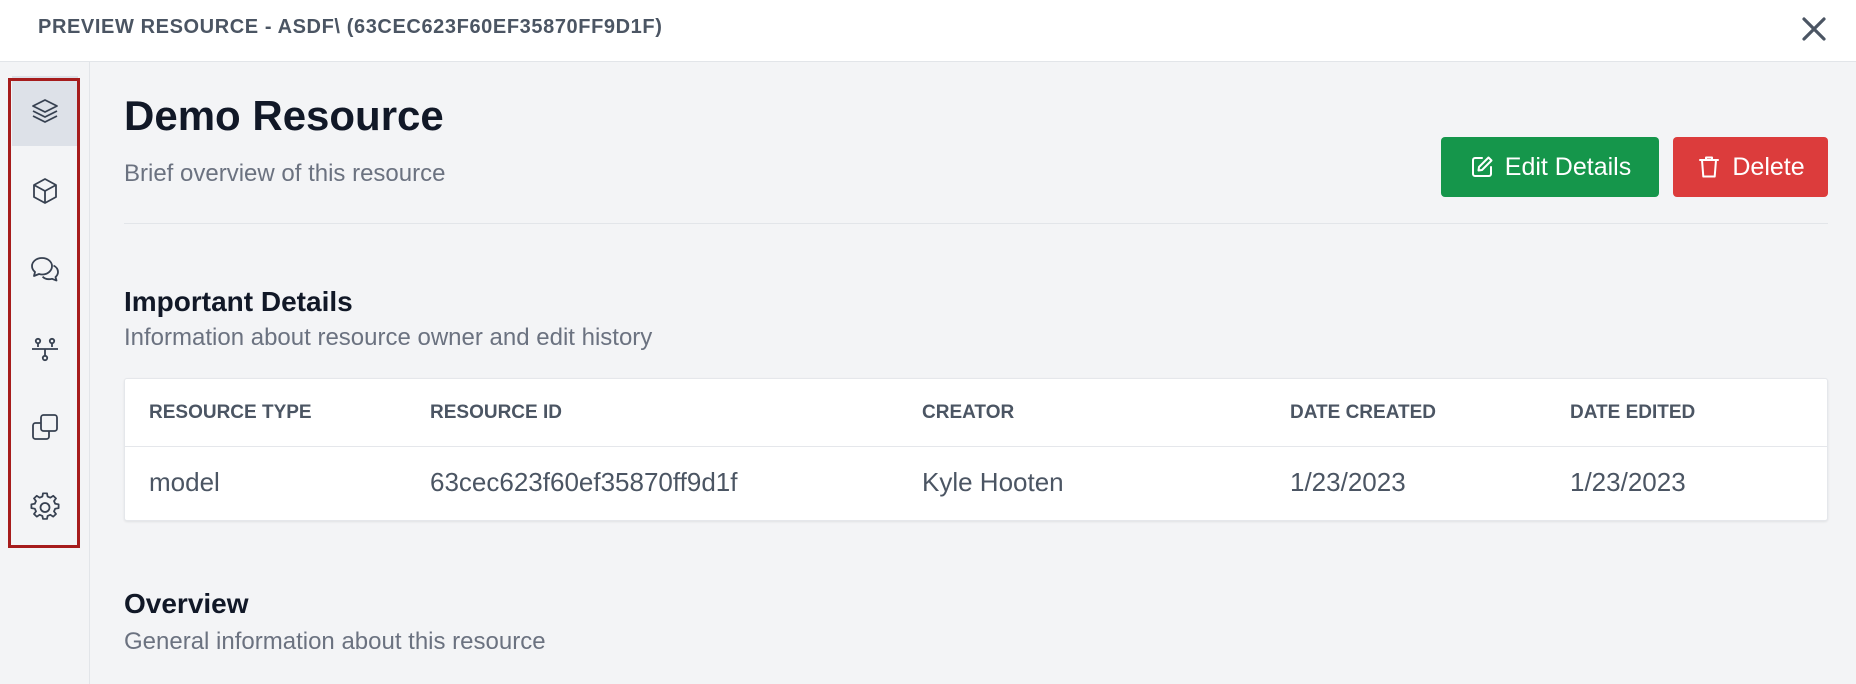 The width and height of the screenshot is (1856, 684). What do you see at coordinates (230, 412) in the screenshot?
I see `column-header-resource-type: RESOURCE TYPE` at bounding box center [230, 412].